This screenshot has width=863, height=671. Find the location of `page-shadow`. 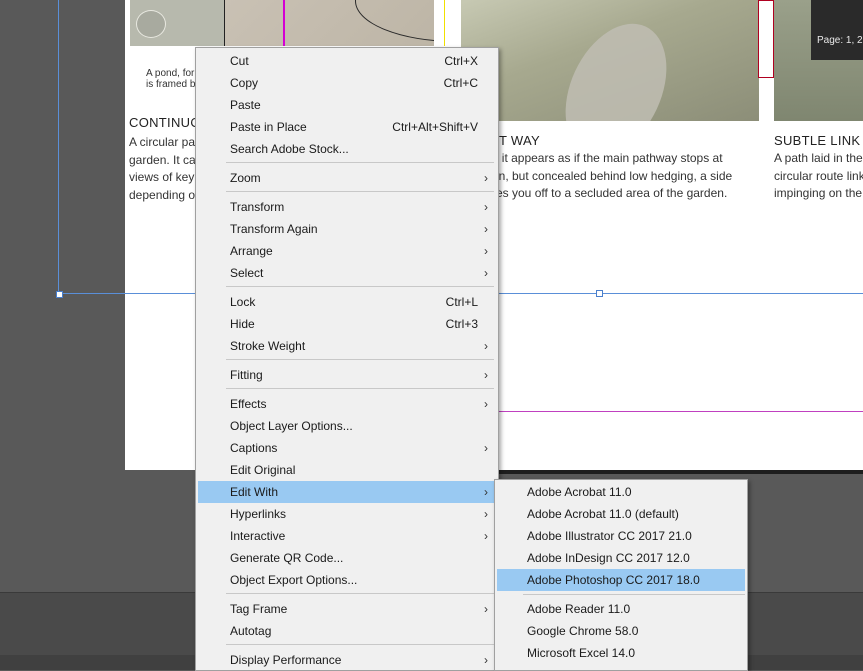

page-shadow is located at coordinates (679, 472).